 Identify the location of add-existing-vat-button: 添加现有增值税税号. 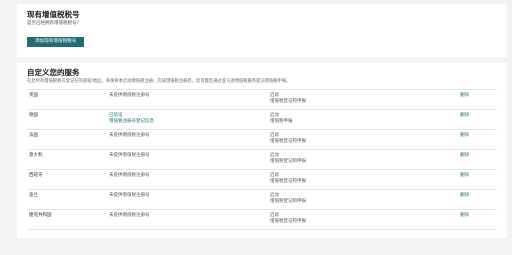
(56, 42).